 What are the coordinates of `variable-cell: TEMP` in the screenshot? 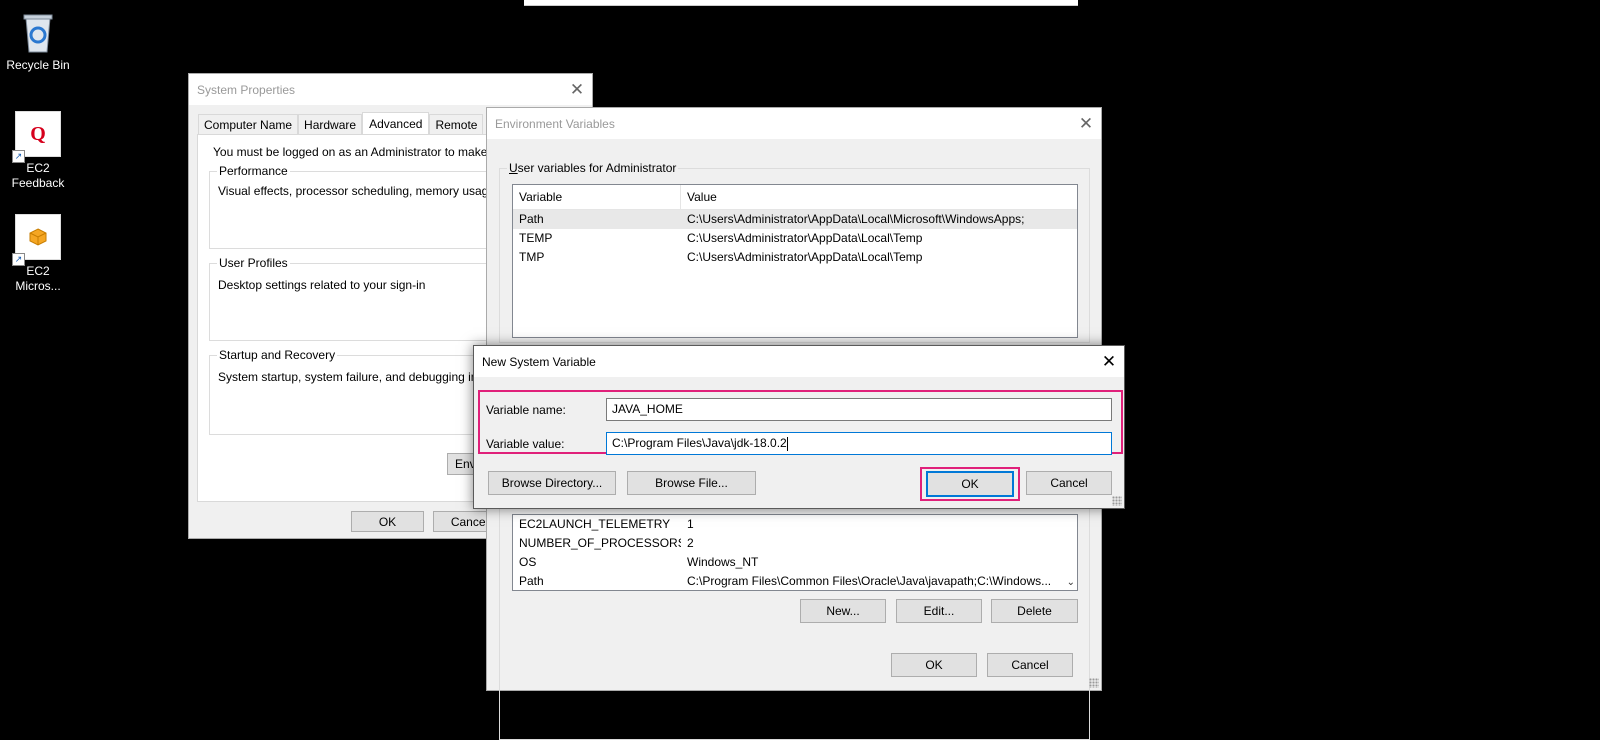 It's located at (536, 238).